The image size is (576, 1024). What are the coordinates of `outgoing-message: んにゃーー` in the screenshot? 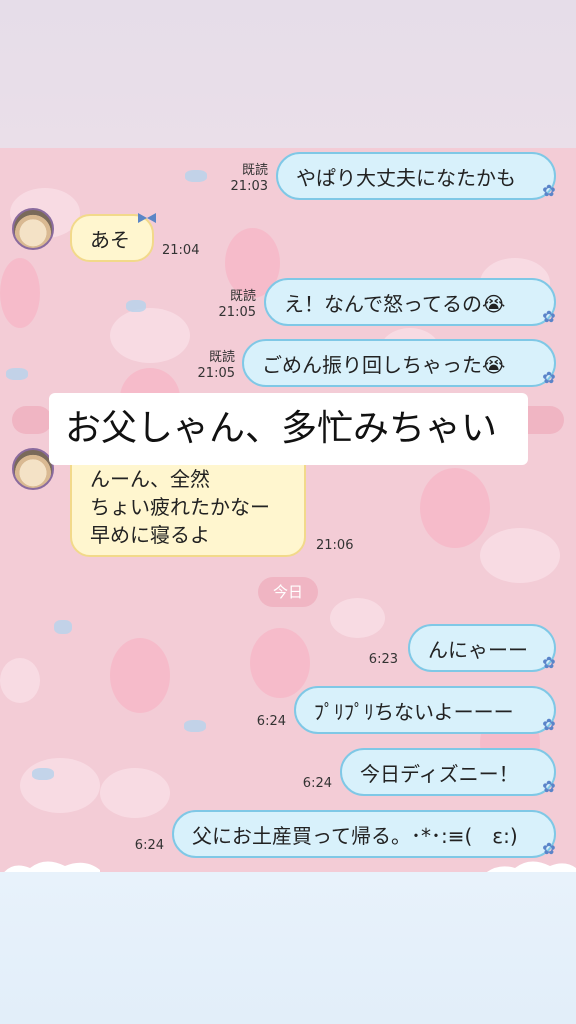 It's located at (482, 648).